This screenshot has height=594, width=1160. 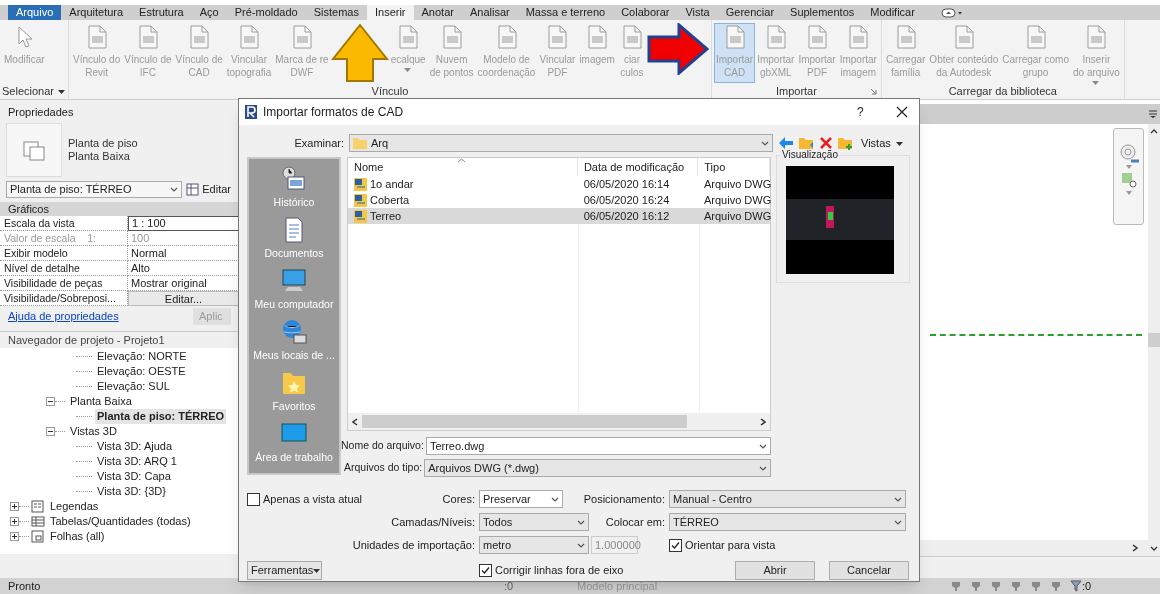 What do you see at coordinates (645, 12) in the screenshot?
I see `ribbon-tab: Colaborar` at bounding box center [645, 12].